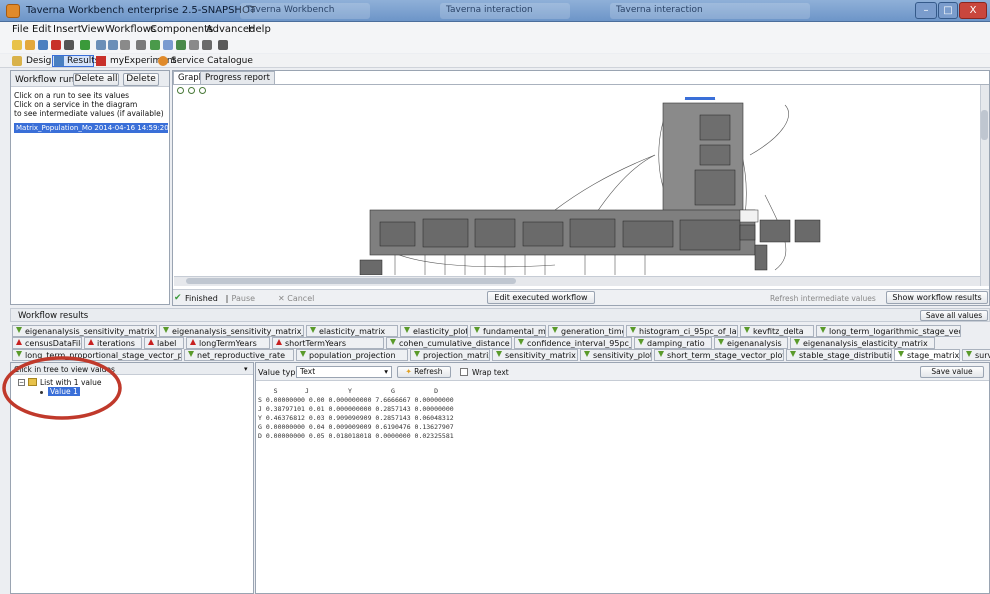 The height and width of the screenshot is (594, 990). Describe the element at coordinates (777, 331) in the screenshot. I see `port-tab-kevfitz-delta: kevfitz_delta` at that location.